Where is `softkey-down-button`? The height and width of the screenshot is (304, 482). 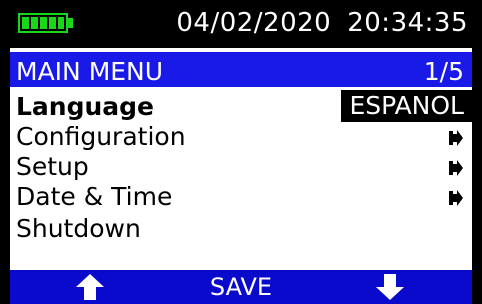 softkey-down-button is located at coordinates (390, 287).